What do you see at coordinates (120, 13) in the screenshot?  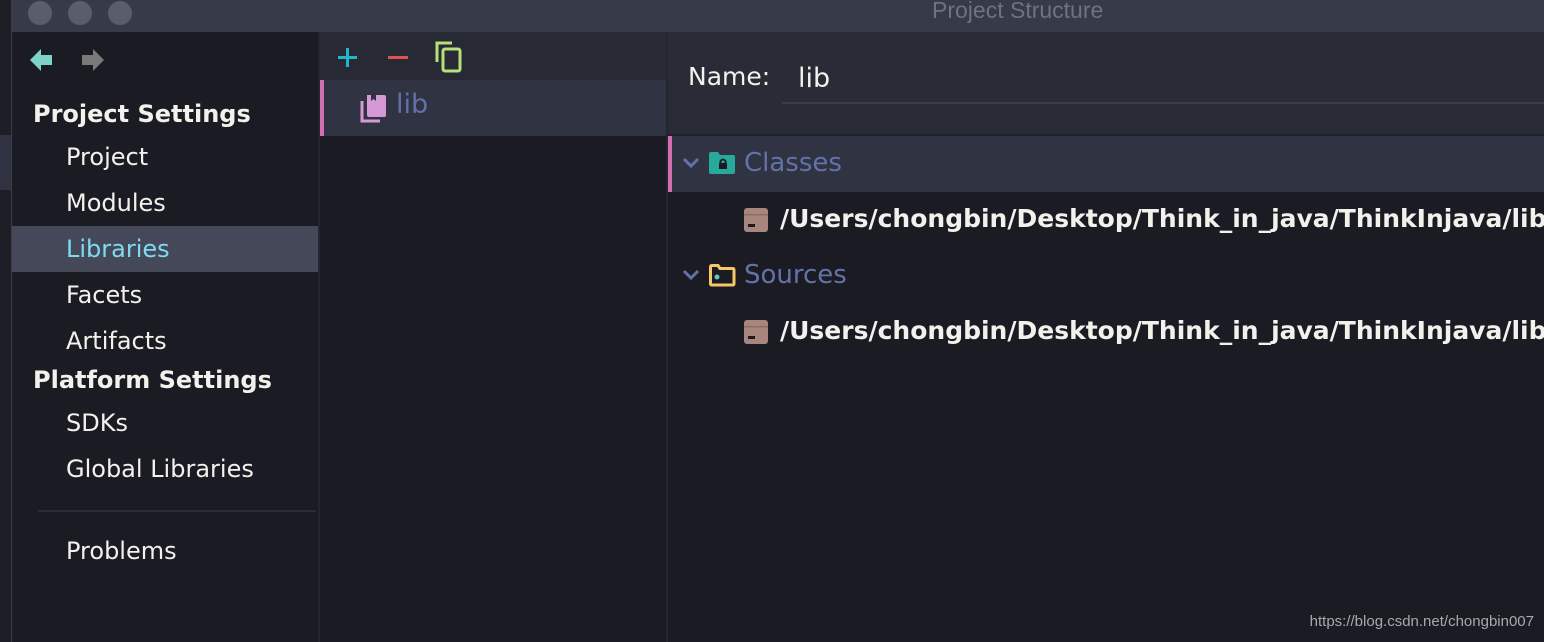 I see `zoom-window-button` at bounding box center [120, 13].